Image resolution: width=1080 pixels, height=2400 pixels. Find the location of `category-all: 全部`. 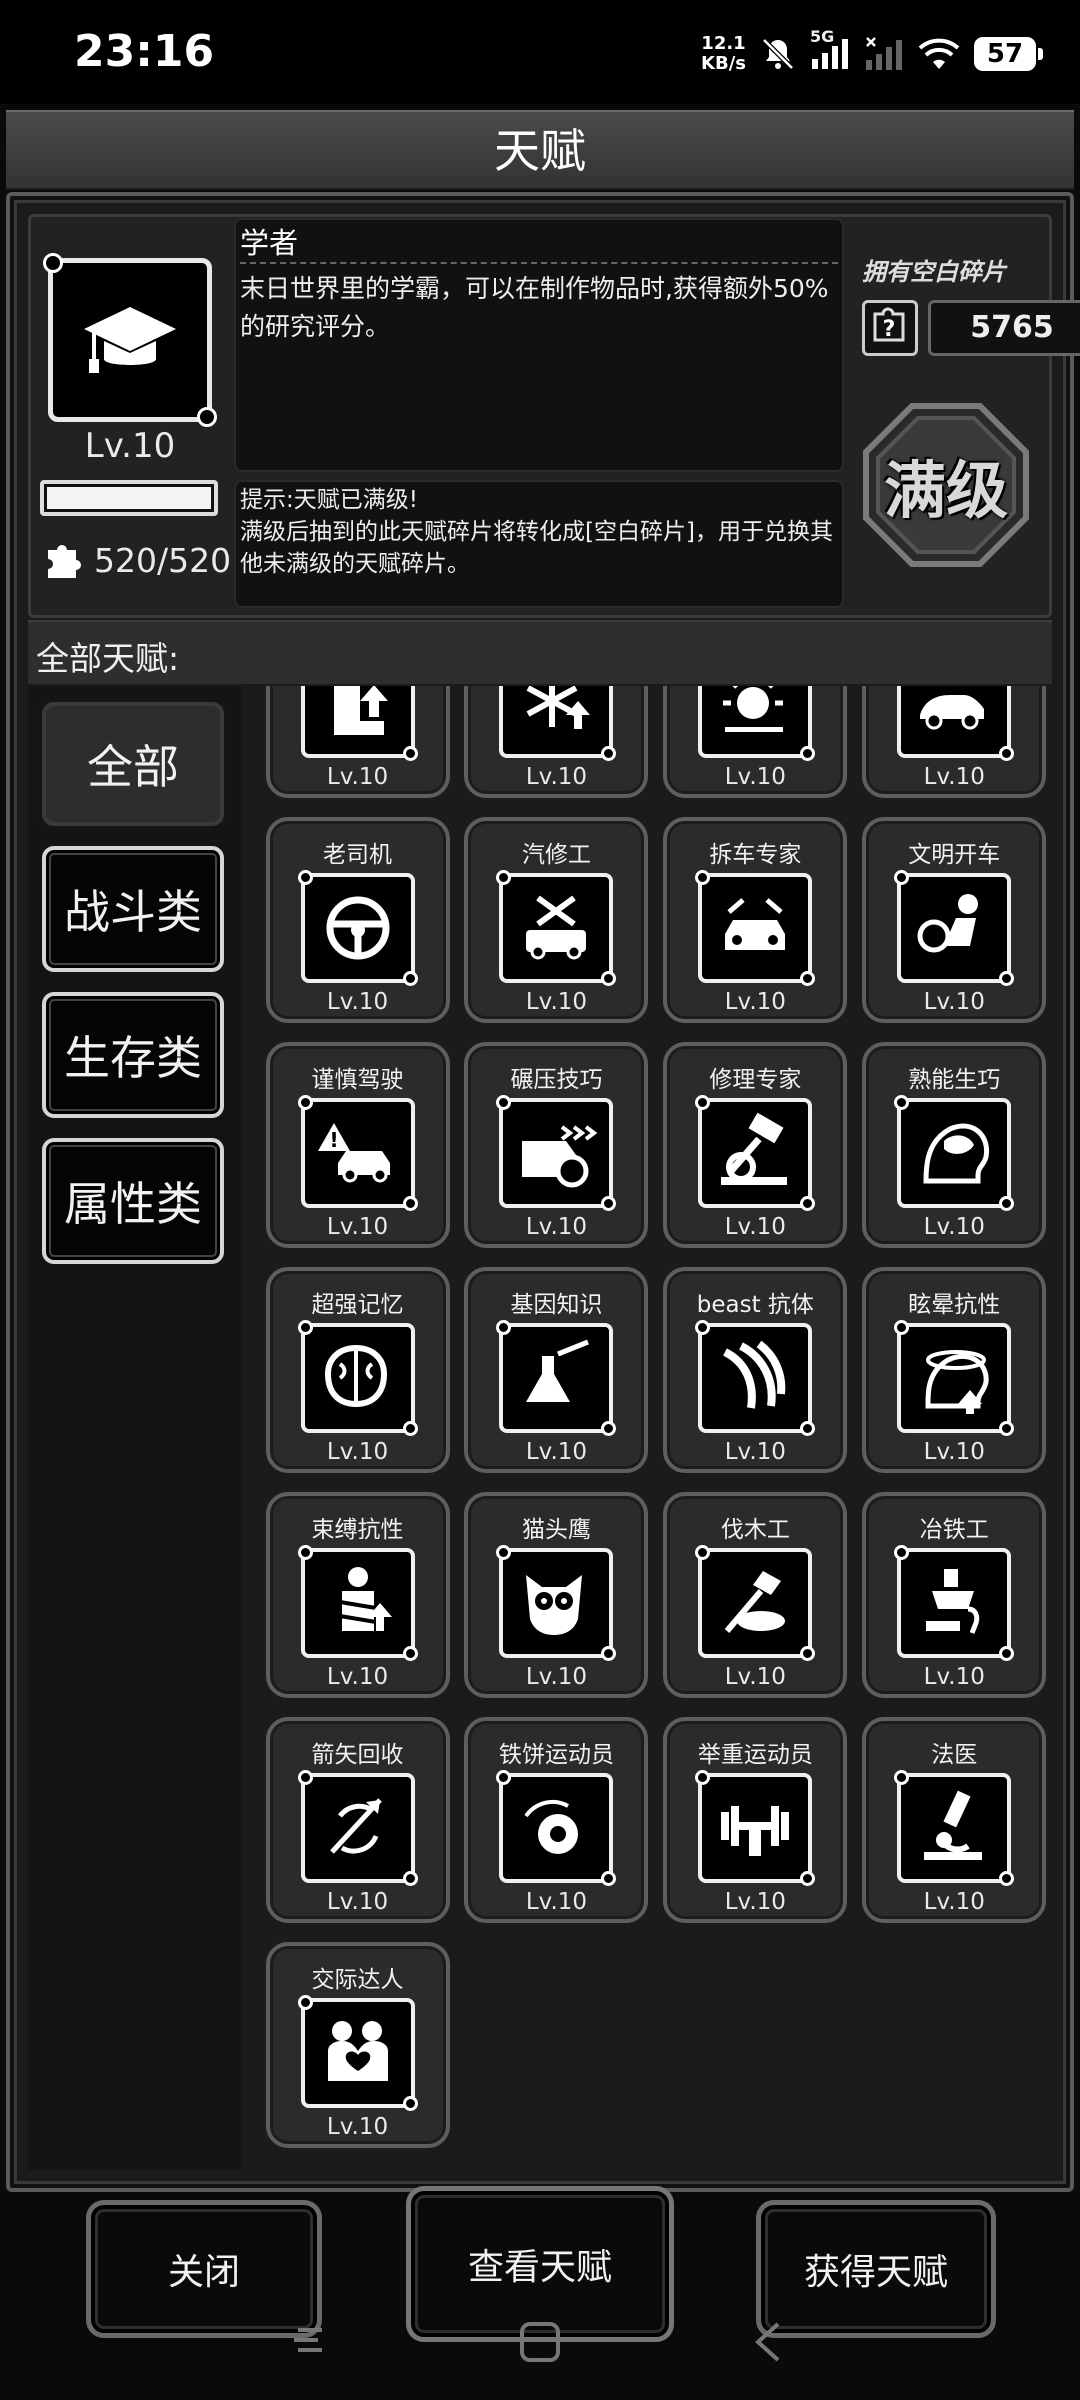

category-all: 全部 is located at coordinates (133, 764).